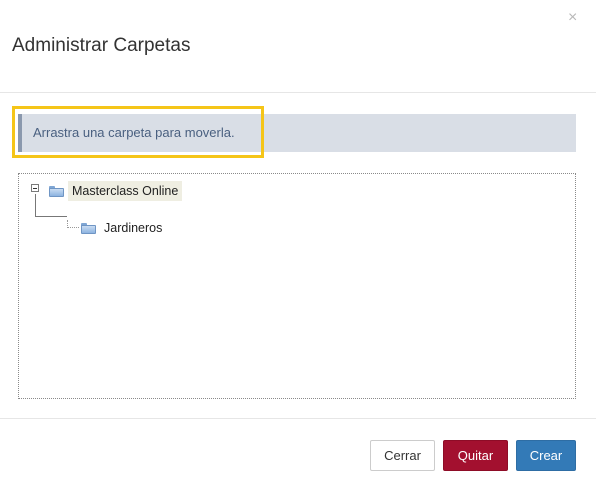  Describe the element at coordinates (133, 228) in the screenshot. I see `tree-node-label: Jardineros` at that location.